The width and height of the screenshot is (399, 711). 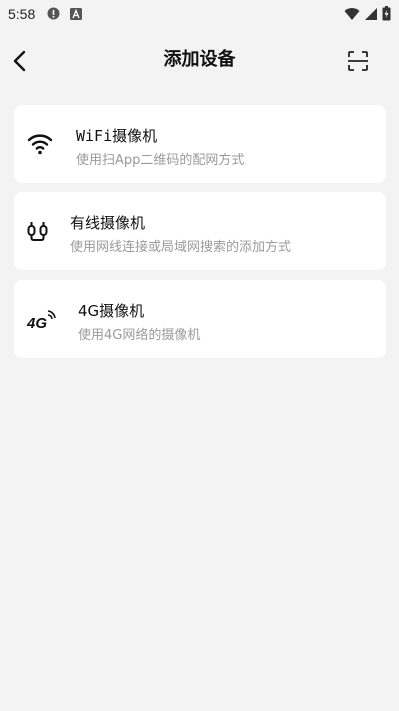 I want to click on option-title: 4G摄像机, so click(x=111, y=311).